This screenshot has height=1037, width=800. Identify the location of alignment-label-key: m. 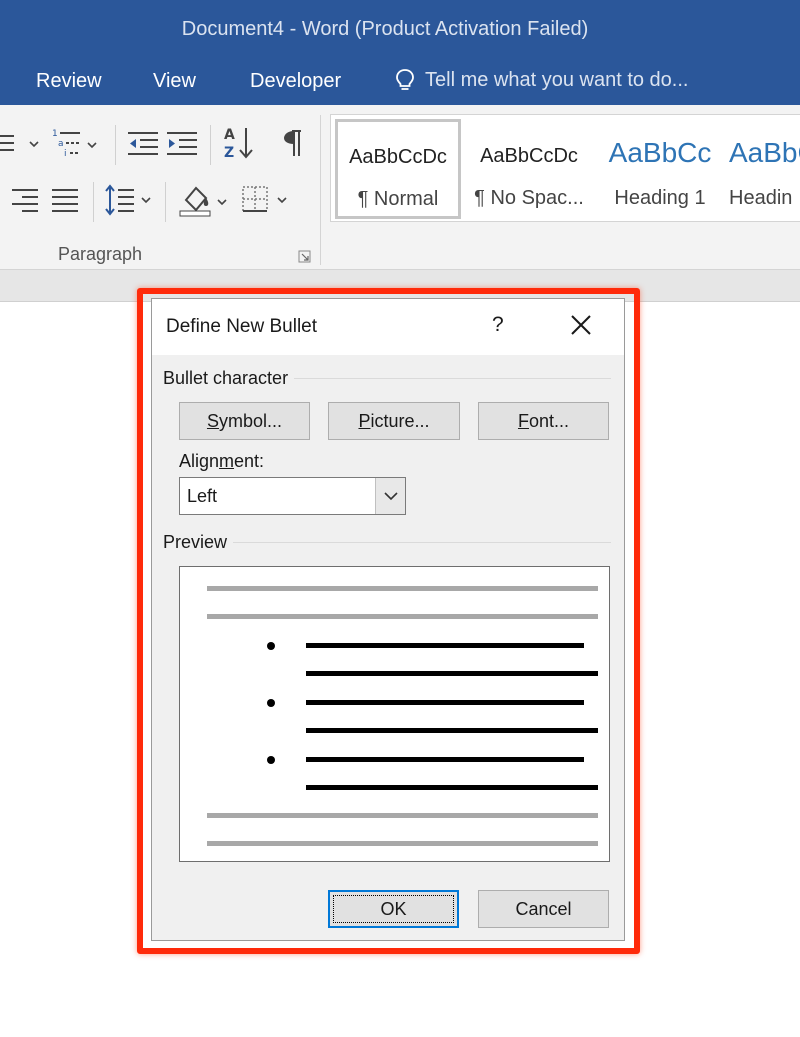
(227, 461).